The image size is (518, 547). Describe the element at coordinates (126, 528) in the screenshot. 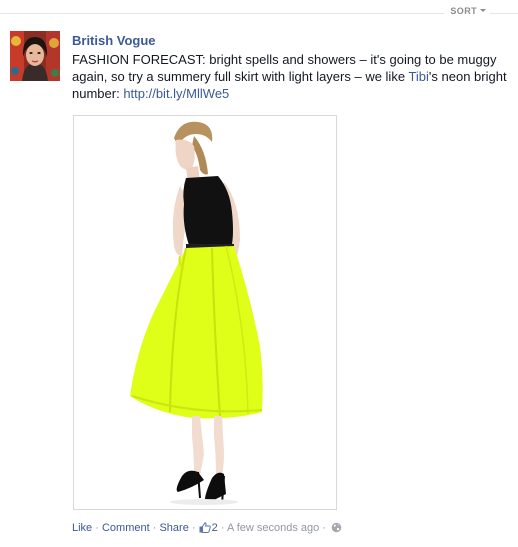

I see `comment-link: Comment` at that location.